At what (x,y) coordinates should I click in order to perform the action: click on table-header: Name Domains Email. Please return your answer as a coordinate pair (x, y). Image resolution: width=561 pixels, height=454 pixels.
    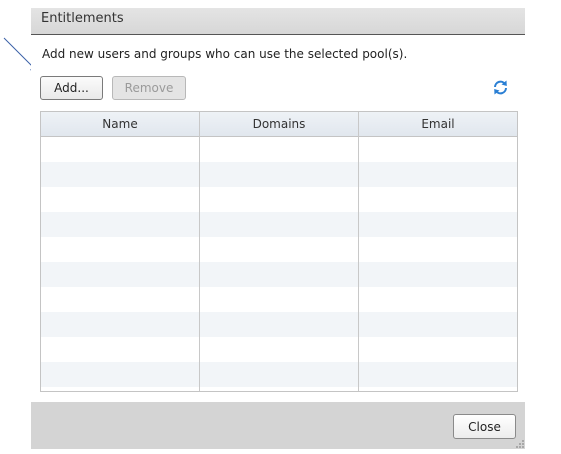
    Looking at the image, I should click on (279, 124).